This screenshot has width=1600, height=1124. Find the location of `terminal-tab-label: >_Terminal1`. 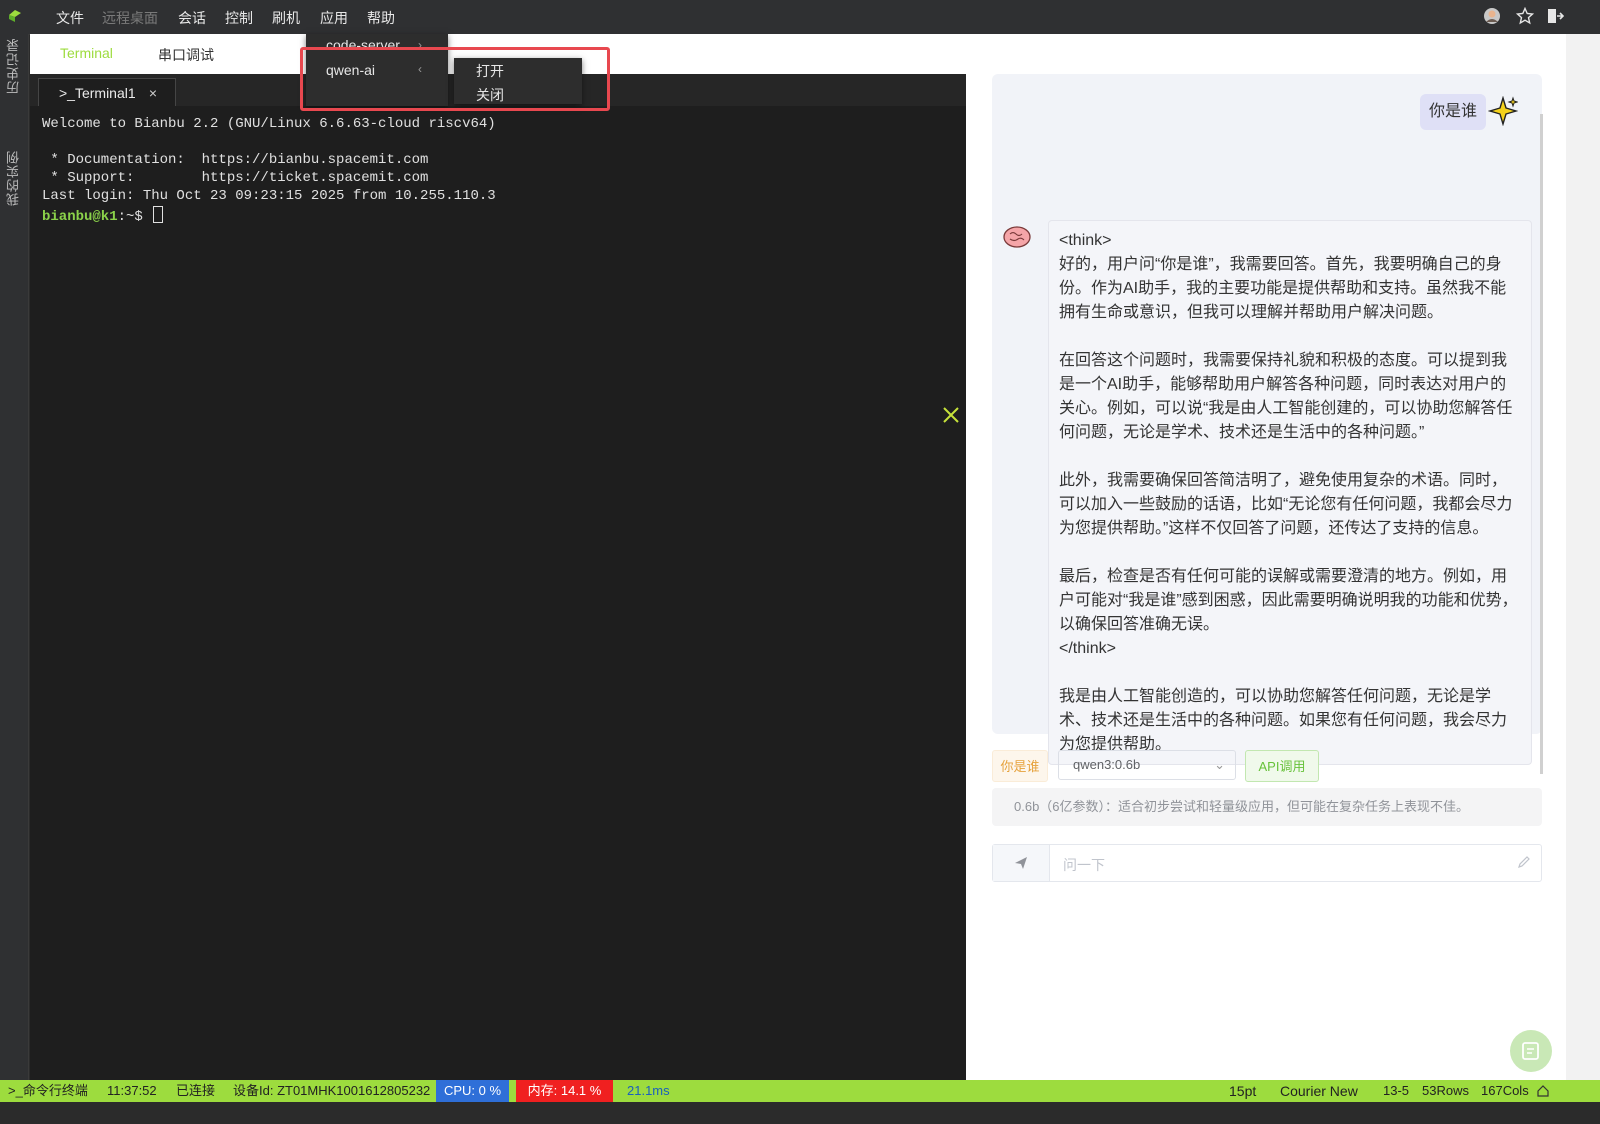

terminal-tab-label: >_Terminal1 is located at coordinates (97, 93).